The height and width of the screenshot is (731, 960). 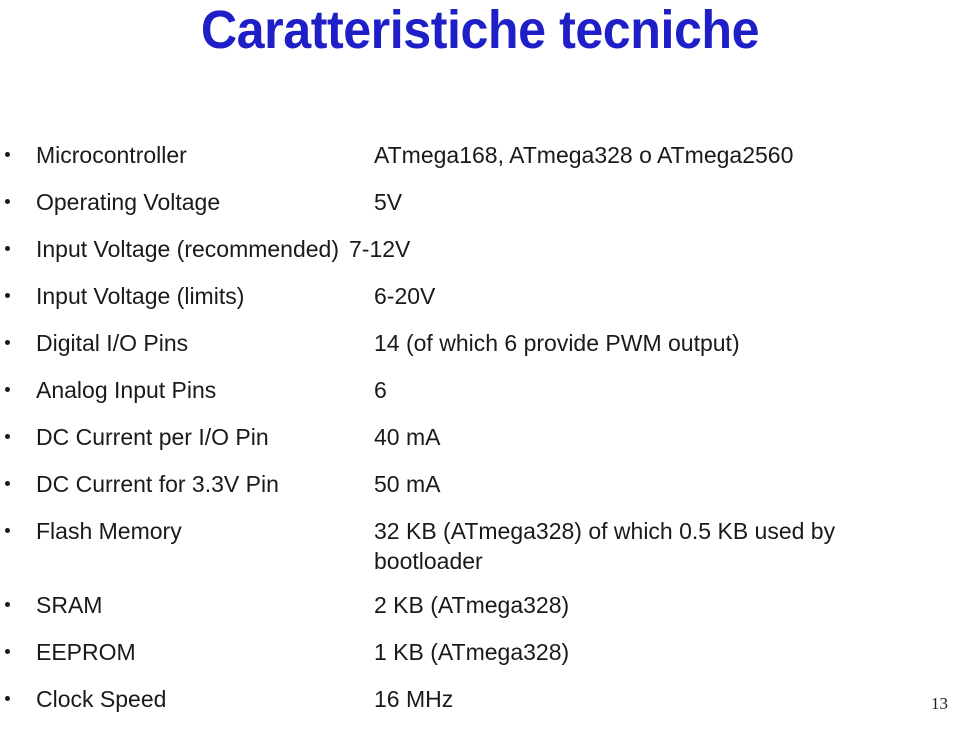 I want to click on spec-label: DC Current per I/O Pin, so click(x=152, y=437).